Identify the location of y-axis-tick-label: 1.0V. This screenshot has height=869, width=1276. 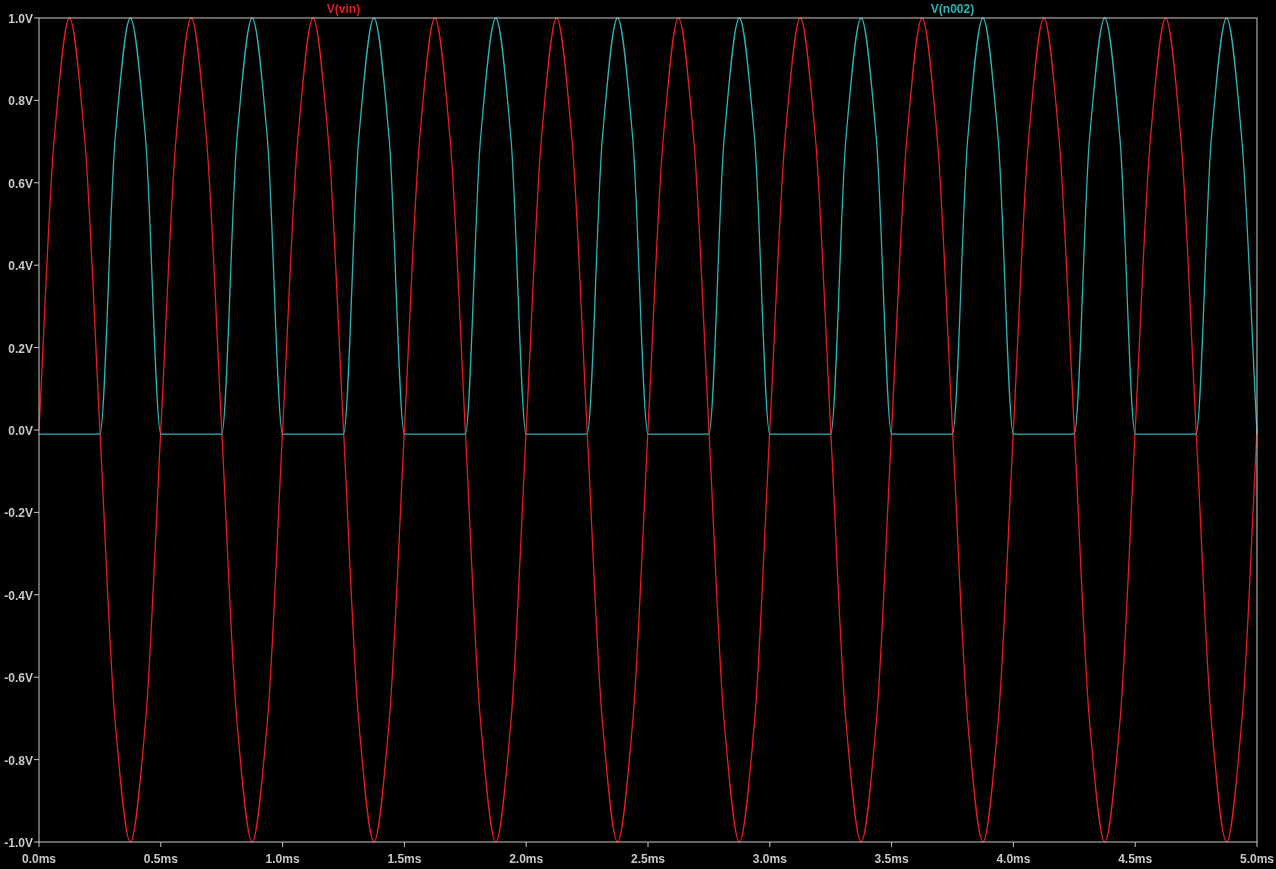
(20, 19).